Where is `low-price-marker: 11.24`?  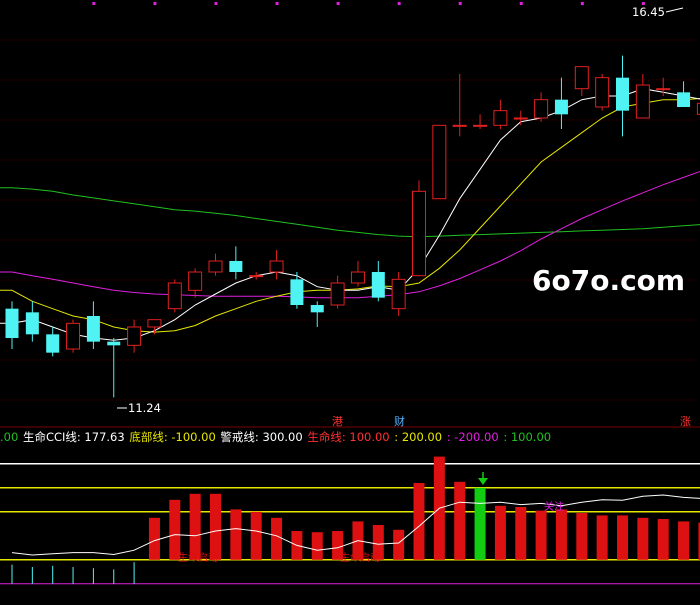 low-price-marker: 11.24 is located at coordinates (139, 408).